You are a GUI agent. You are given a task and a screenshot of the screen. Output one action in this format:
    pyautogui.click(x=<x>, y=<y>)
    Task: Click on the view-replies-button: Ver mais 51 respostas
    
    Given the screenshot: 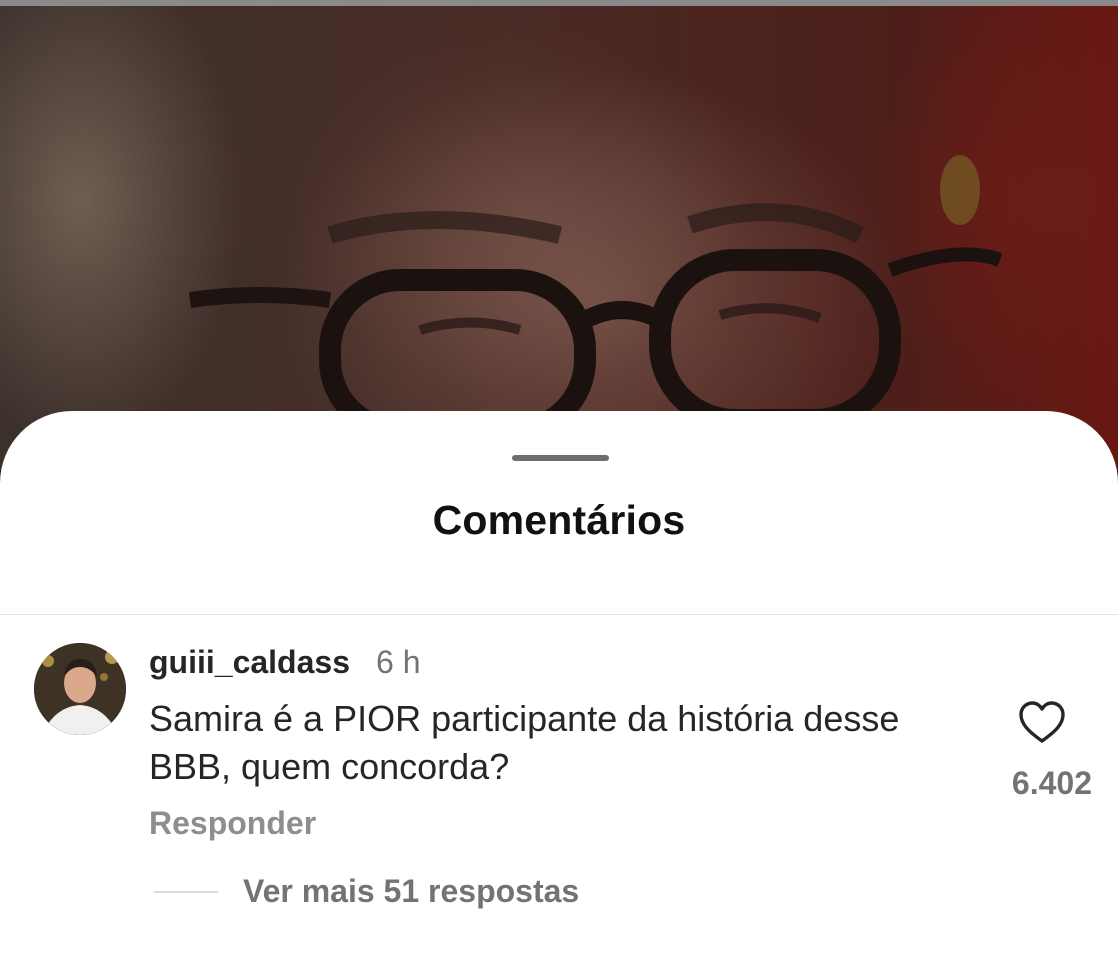 What is the action you would take?
    pyautogui.click(x=411, y=891)
    